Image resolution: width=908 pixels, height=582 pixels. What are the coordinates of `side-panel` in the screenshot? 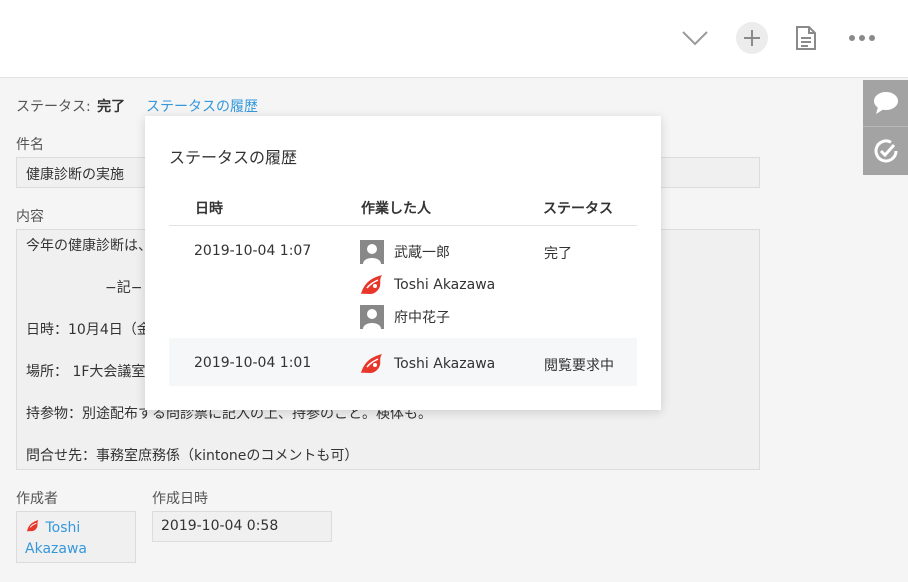 It's located at (885, 127).